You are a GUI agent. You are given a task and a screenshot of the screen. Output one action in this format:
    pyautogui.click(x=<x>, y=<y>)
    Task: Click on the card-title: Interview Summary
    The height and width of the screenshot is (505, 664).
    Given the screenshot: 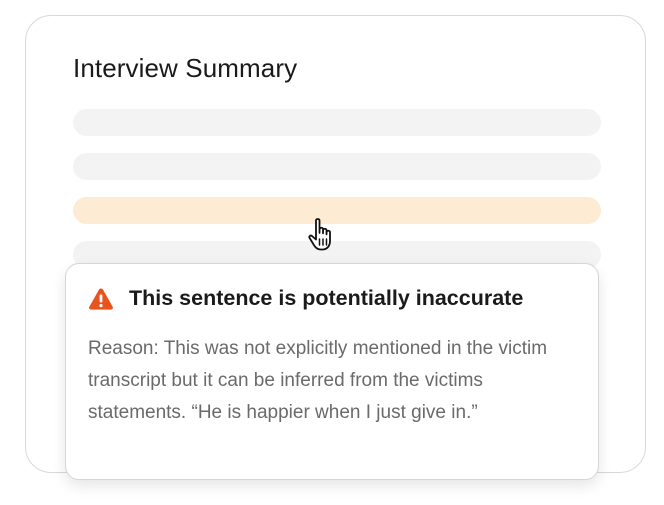 What is the action you would take?
    pyautogui.click(x=185, y=68)
    